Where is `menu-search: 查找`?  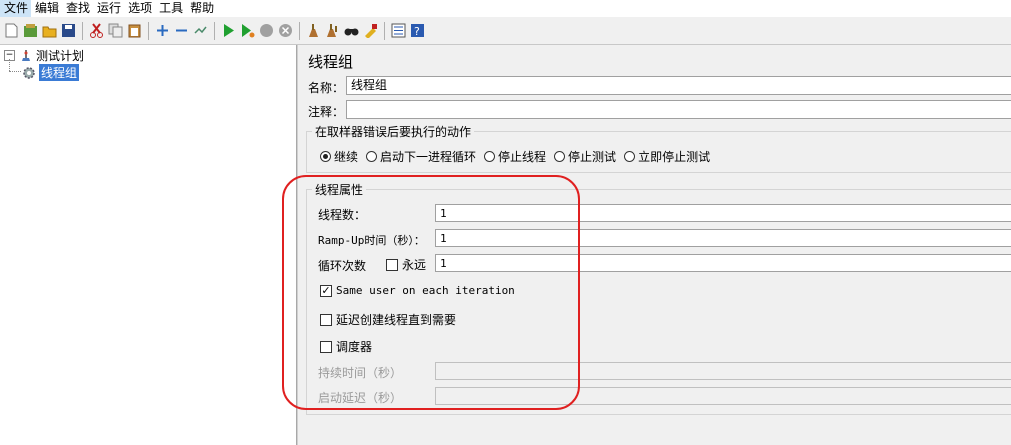
menu-search: 查找 is located at coordinates (77, 8).